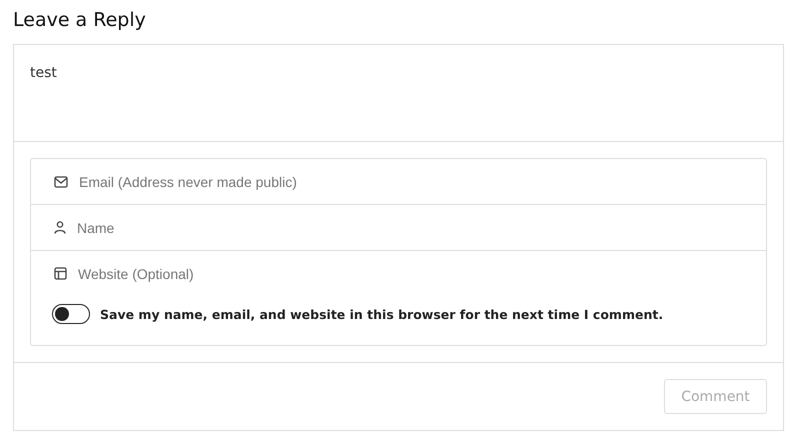 The image size is (796, 441). I want to click on section-title: Leave a Reply, so click(80, 20).